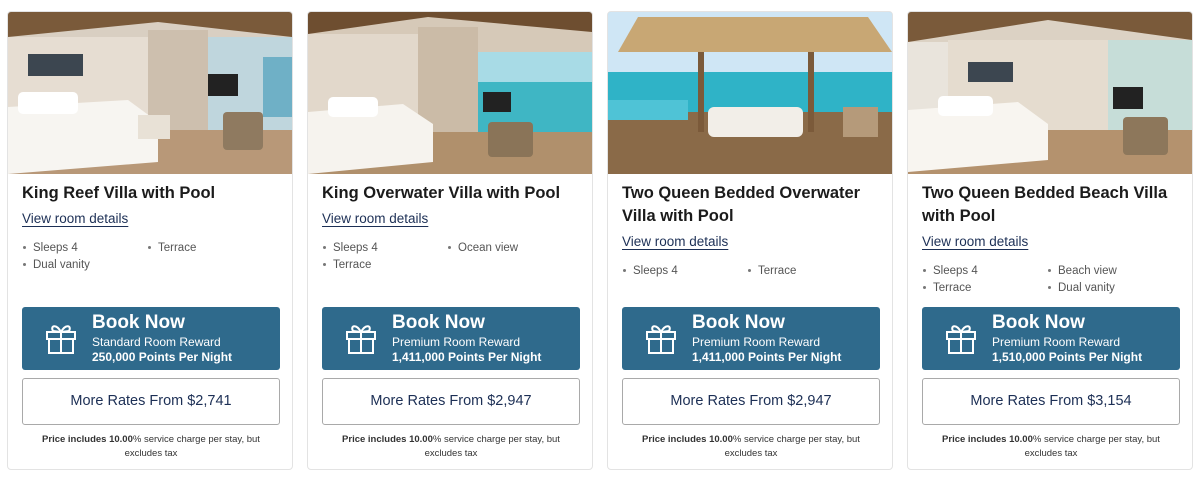 Image resolution: width=1200 pixels, height=479 pixels. I want to click on more-rates-button: More Rates From $3,154, so click(1051, 401).